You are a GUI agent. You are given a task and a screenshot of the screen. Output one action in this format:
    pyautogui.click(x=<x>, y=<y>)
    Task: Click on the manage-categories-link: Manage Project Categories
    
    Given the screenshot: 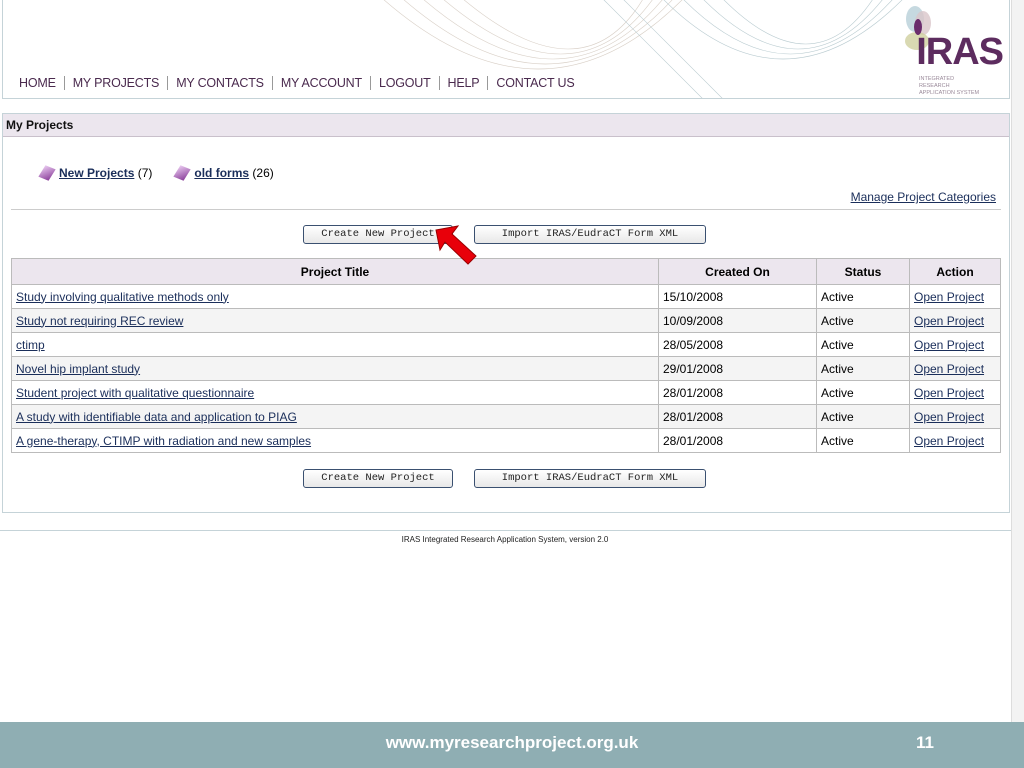 What is the action you would take?
    pyautogui.click(x=923, y=197)
    